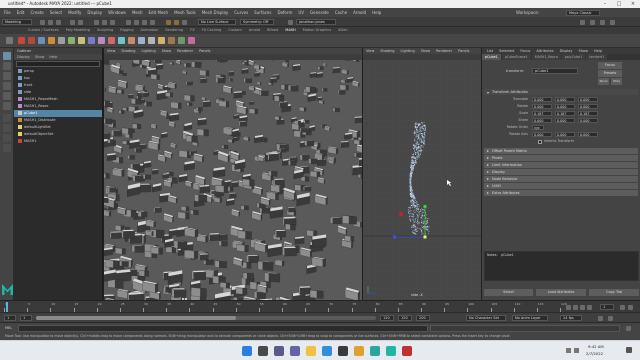  I want to click on user-account-select: jonathan.jones, so click(316, 22).